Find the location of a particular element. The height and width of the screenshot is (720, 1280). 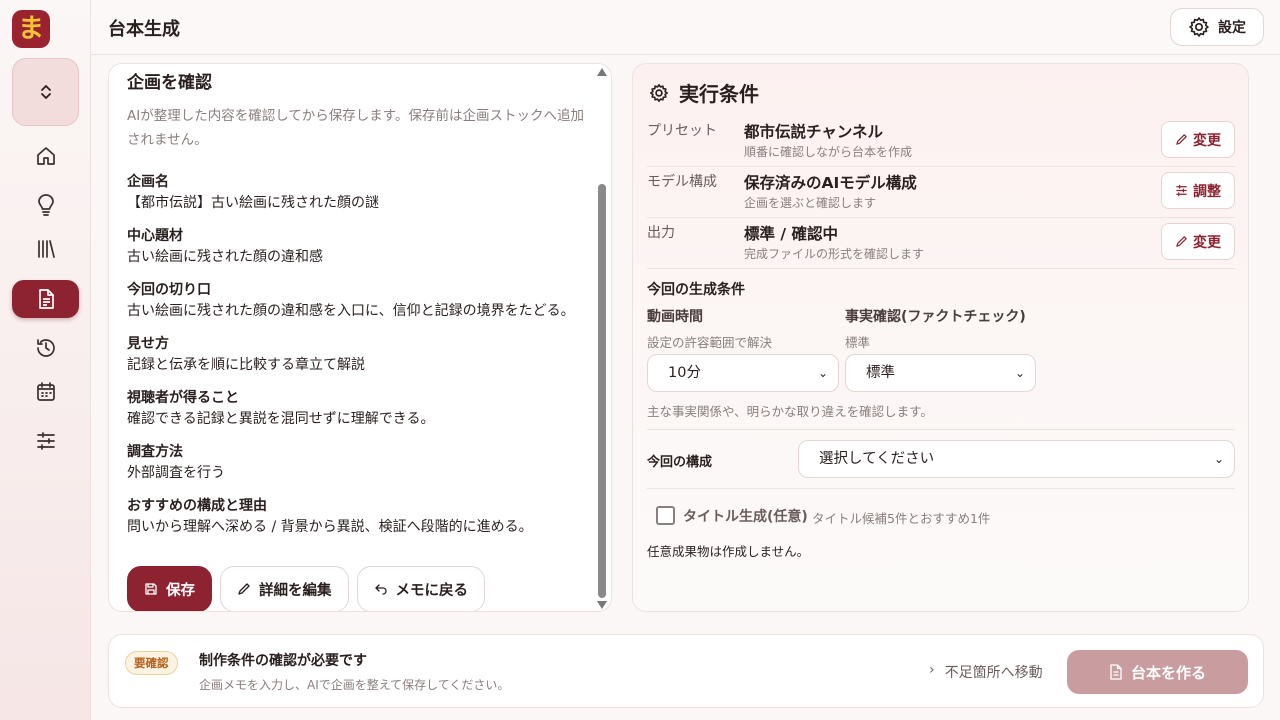

title-generation-checkbox is located at coordinates (665, 515).